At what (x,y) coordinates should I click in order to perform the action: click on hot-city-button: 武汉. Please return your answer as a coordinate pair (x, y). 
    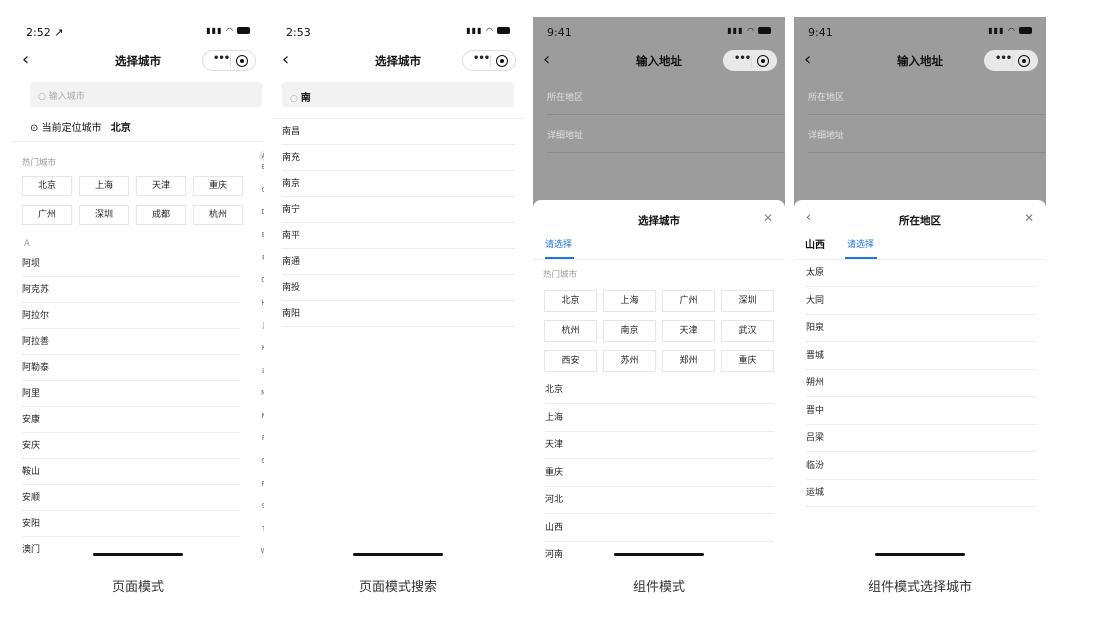
    Looking at the image, I should click on (747, 331).